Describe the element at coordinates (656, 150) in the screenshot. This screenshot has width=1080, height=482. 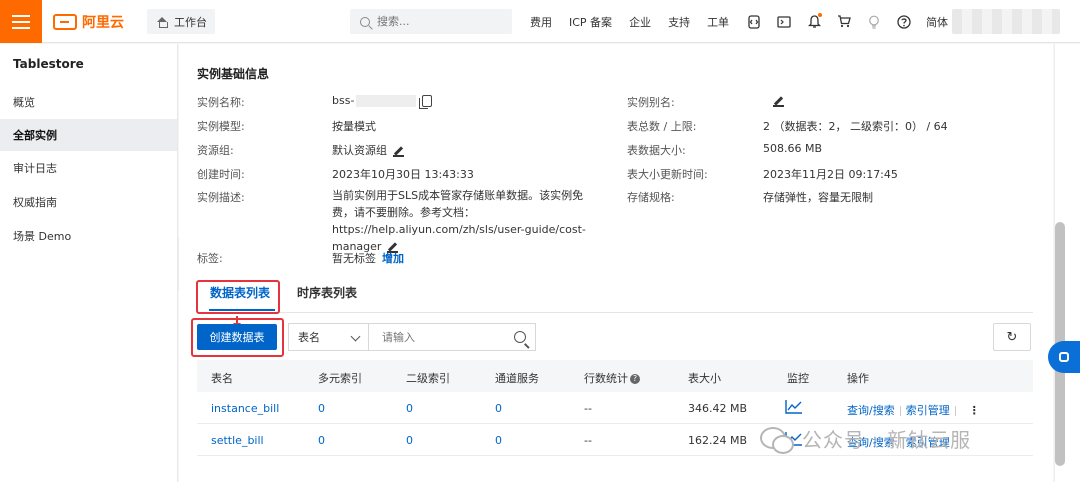
I see `data-size-label: 表数据大小:` at that location.